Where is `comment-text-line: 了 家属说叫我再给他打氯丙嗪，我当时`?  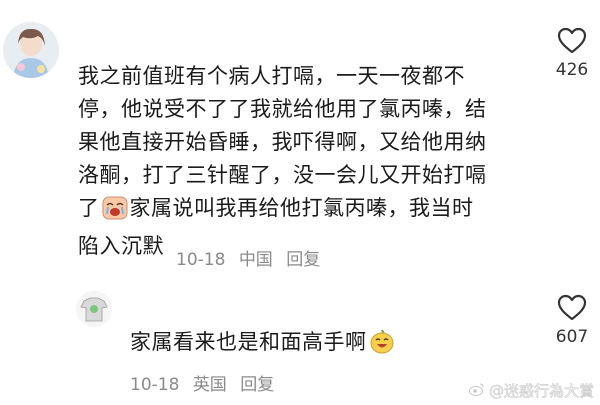
comment-text-line: 了 家属说叫我再给他打氯丙嗪，我当时 is located at coordinates (282, 211).